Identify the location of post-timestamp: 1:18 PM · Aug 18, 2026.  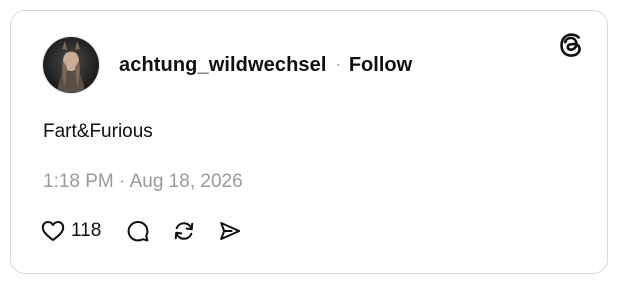
(143, 182).